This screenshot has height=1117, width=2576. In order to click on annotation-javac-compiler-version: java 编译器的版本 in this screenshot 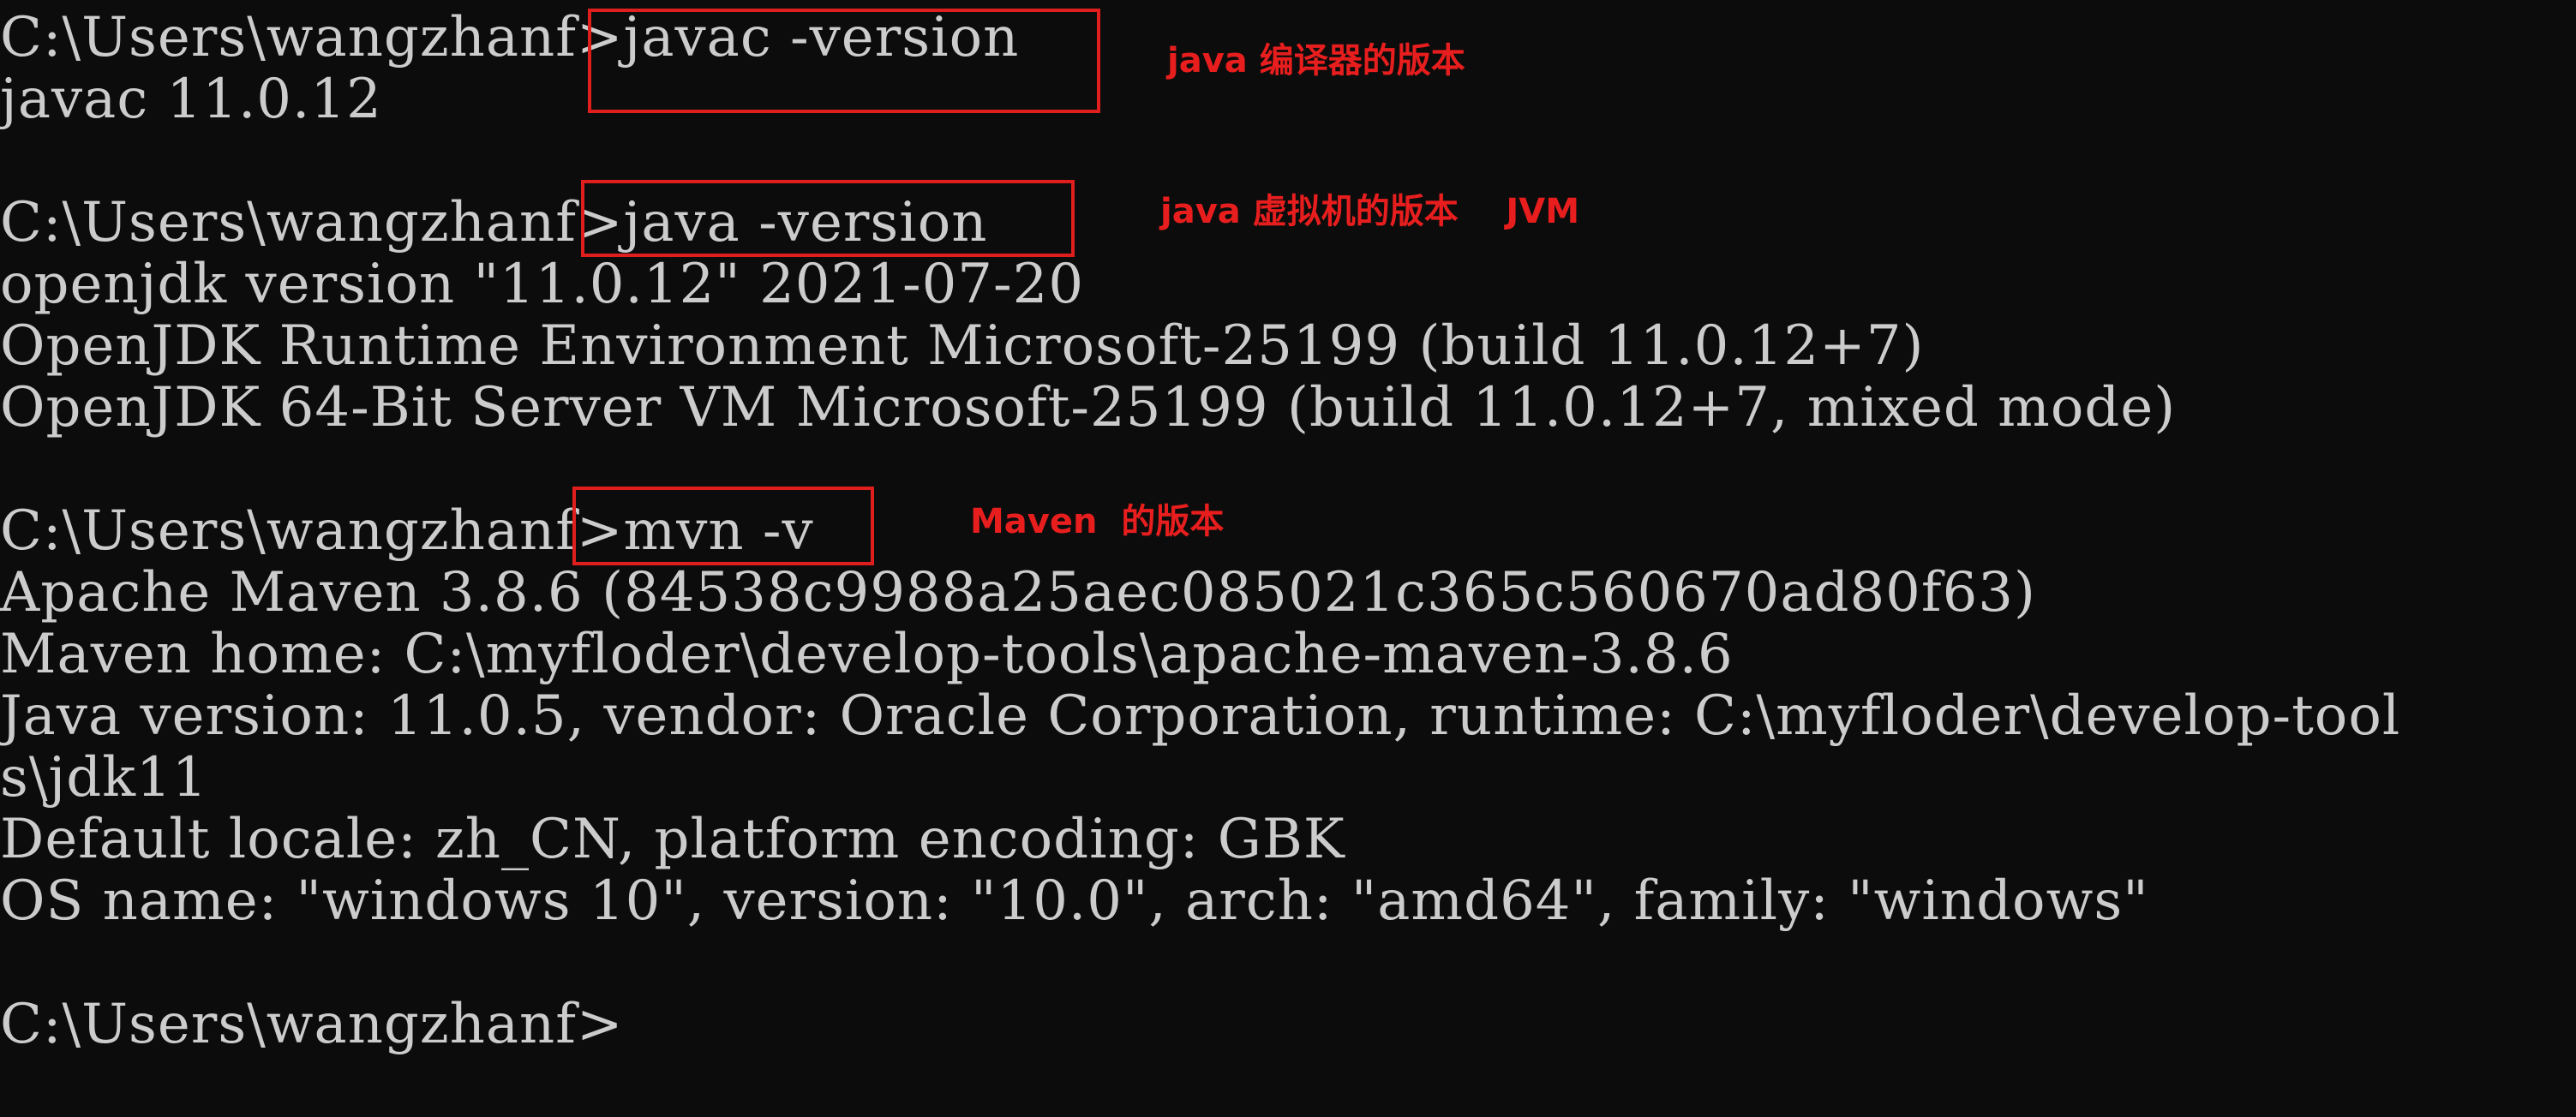, I will do `click(1316, 61)`.